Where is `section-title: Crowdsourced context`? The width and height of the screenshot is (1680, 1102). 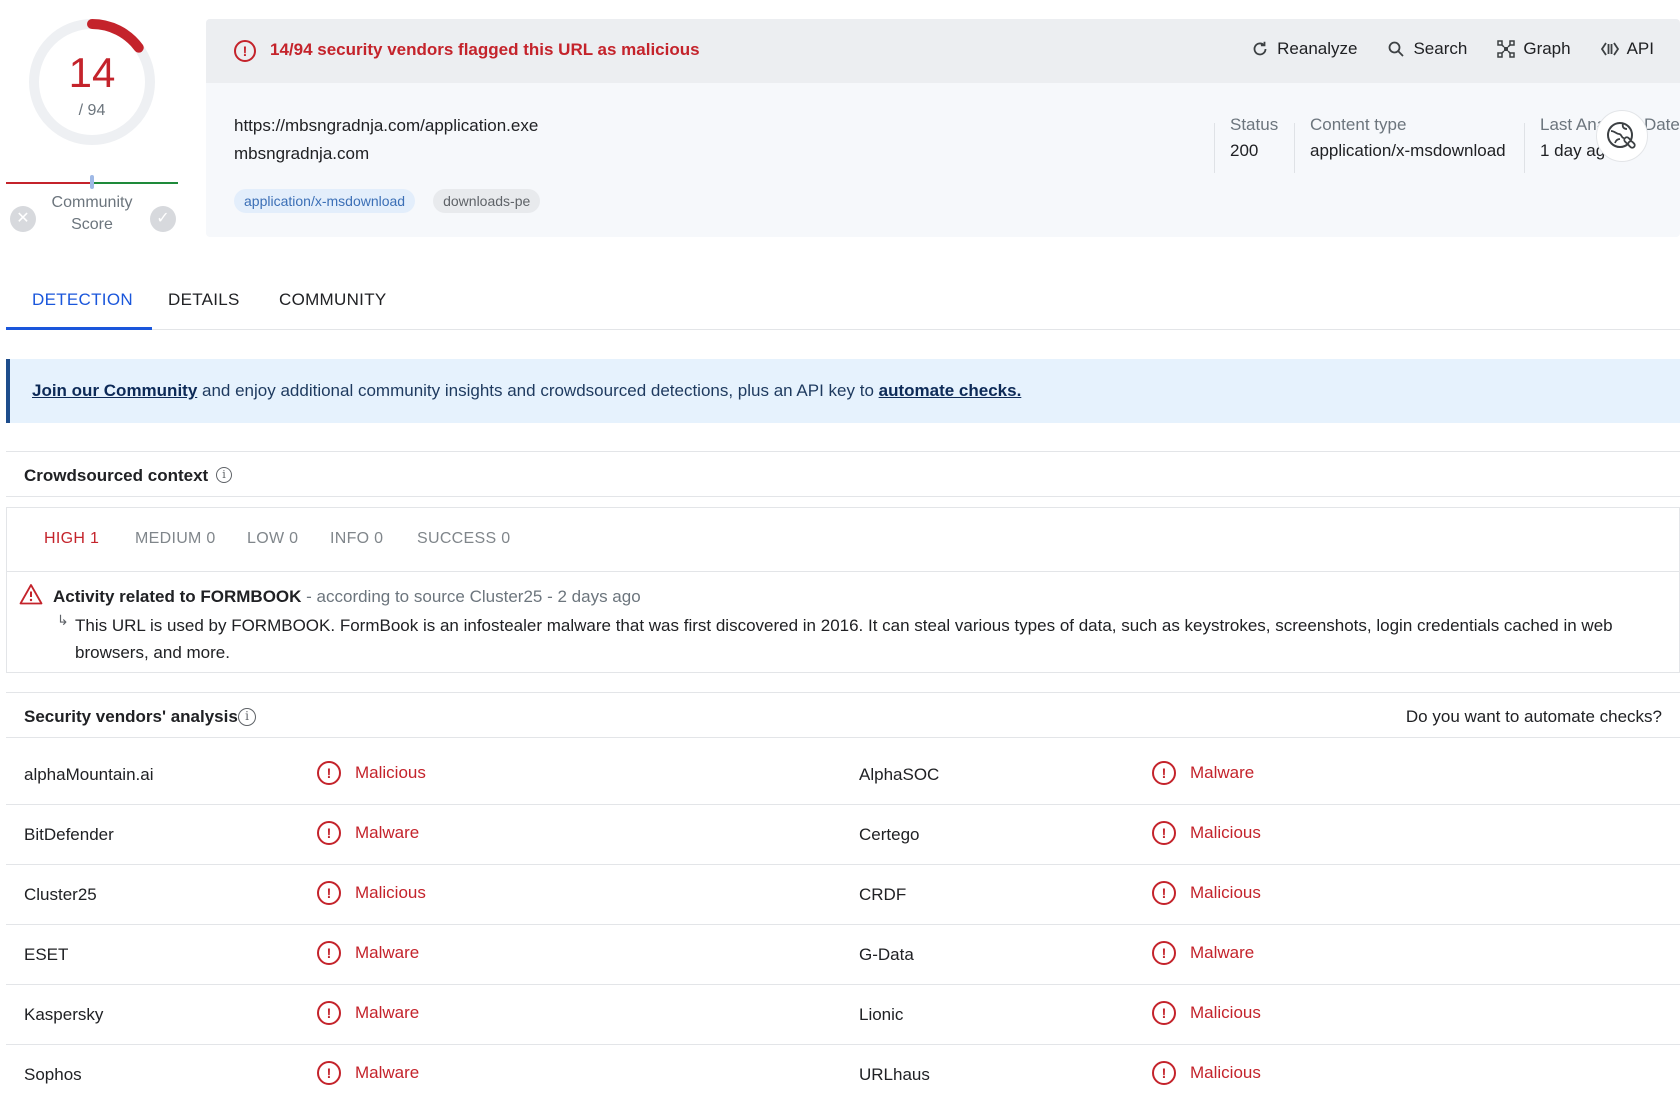
section-title: Crowdsourced context is located at coordinates (116, 475).